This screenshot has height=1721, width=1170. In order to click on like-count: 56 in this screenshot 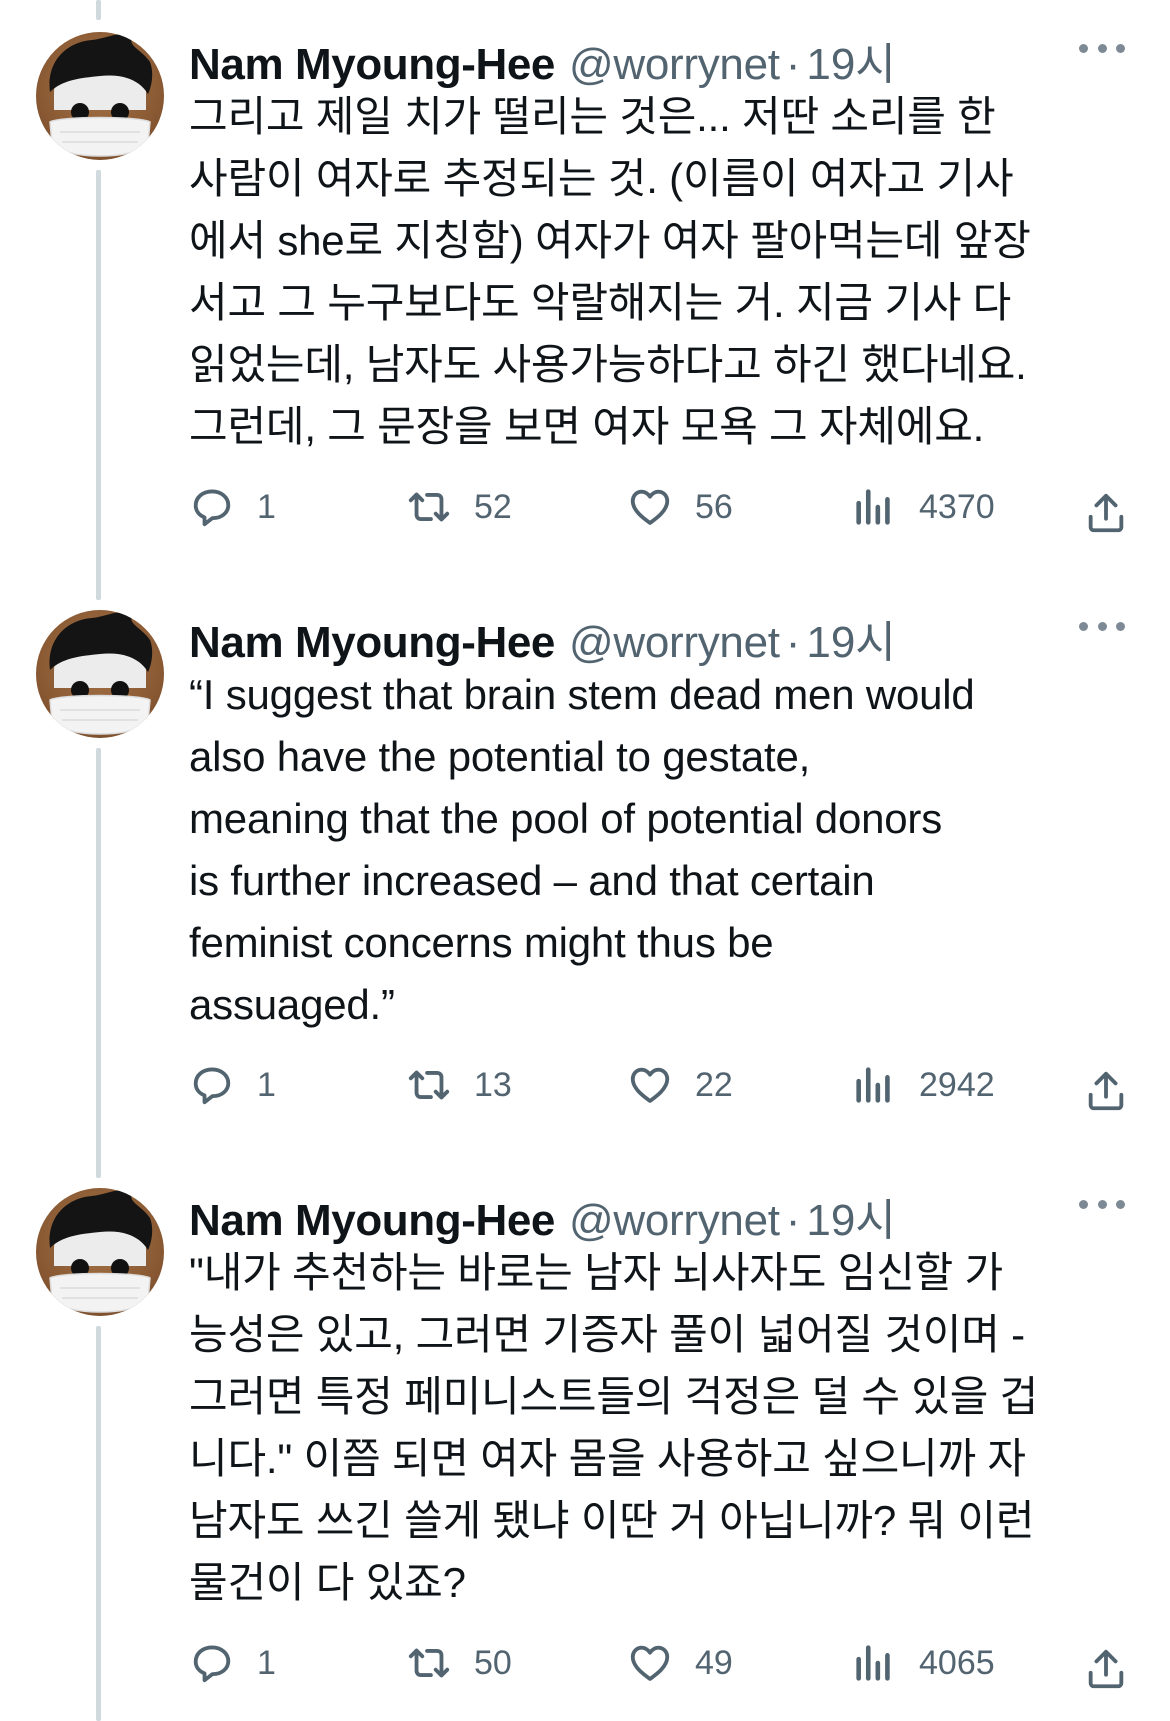, I will do `click(714, 506)`.